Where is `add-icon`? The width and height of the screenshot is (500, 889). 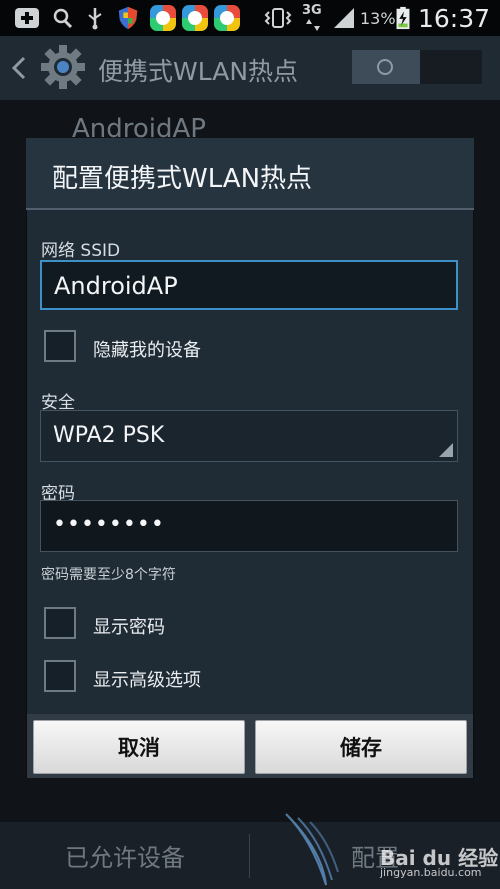 add-icon is located at coordinates (27, 18).